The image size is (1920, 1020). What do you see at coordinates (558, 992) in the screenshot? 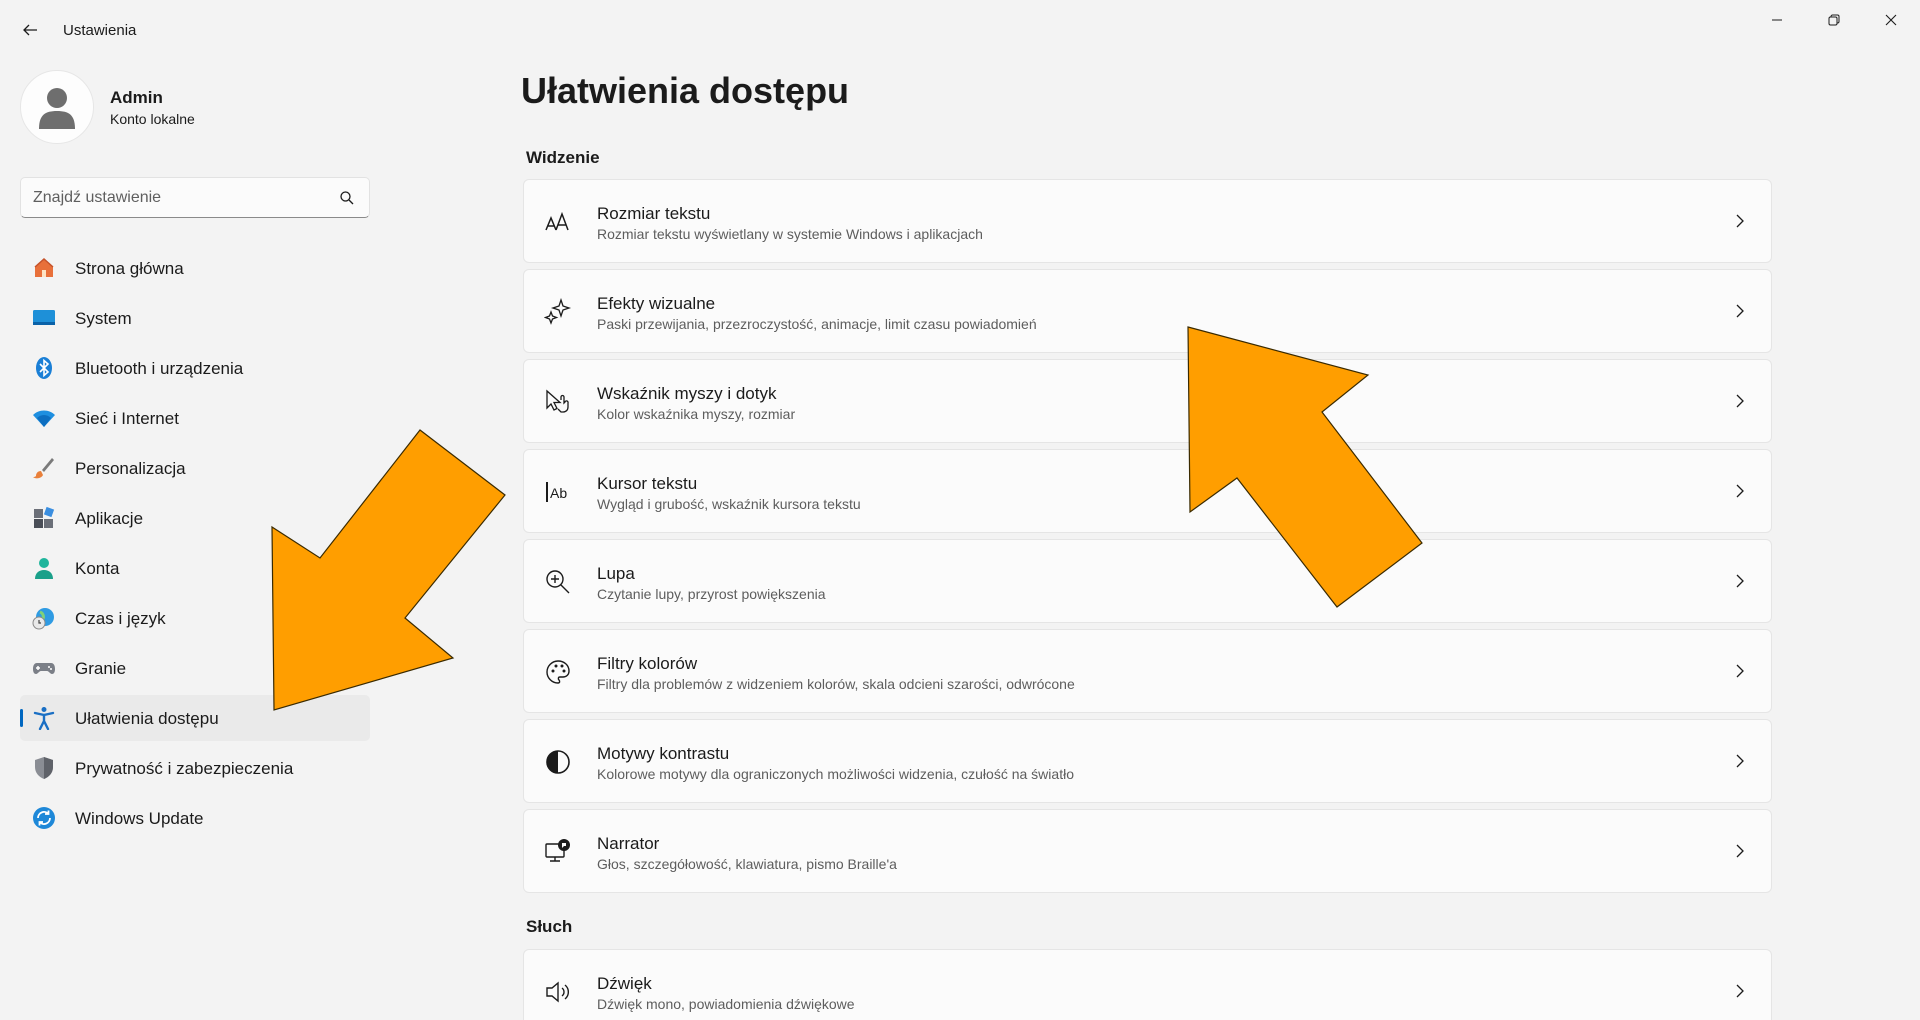
I see `speaker-icon` at bounding box center [558, 992].